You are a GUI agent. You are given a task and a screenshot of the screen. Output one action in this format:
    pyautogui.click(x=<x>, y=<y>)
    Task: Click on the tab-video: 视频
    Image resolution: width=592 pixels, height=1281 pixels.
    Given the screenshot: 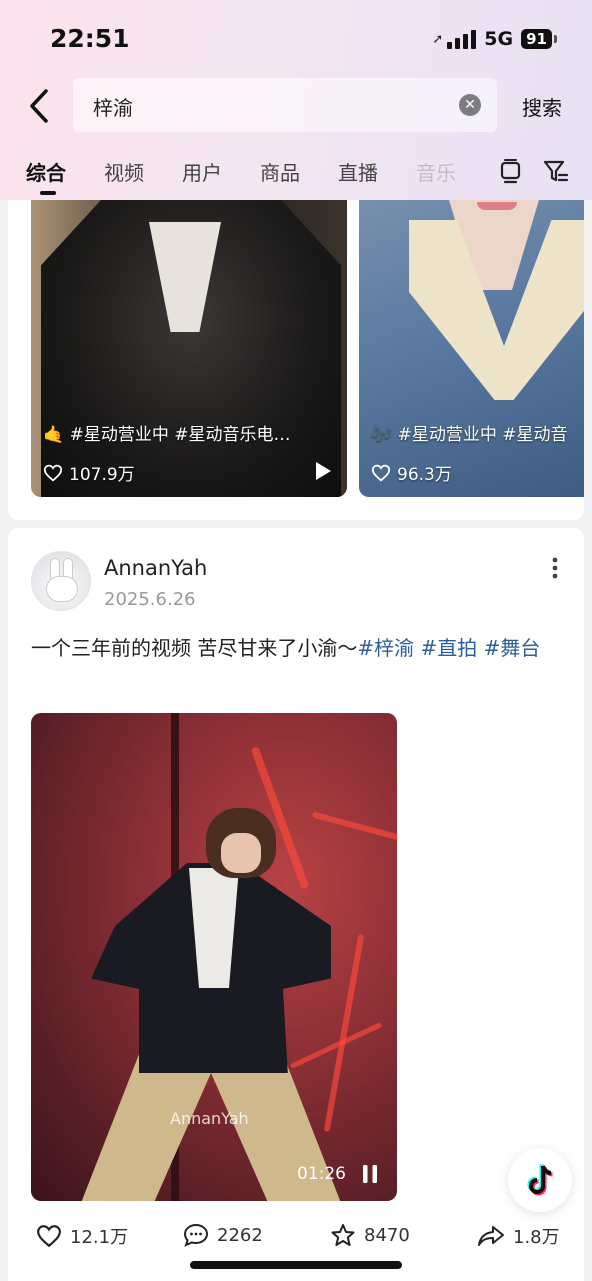 What is the action you would take?
    pyautogui.click(x=124, y=171)
    